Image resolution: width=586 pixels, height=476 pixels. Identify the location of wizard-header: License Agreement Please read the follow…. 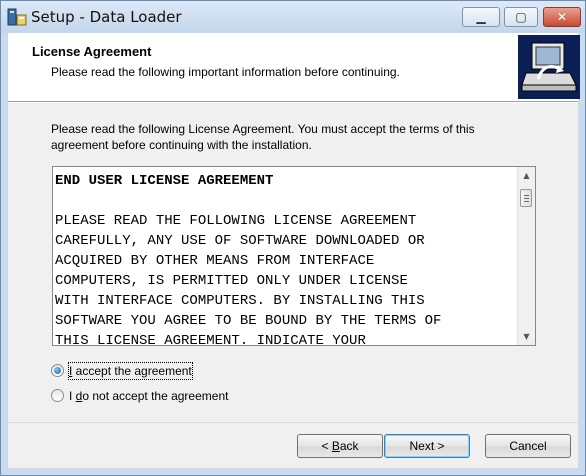
(294, 67).